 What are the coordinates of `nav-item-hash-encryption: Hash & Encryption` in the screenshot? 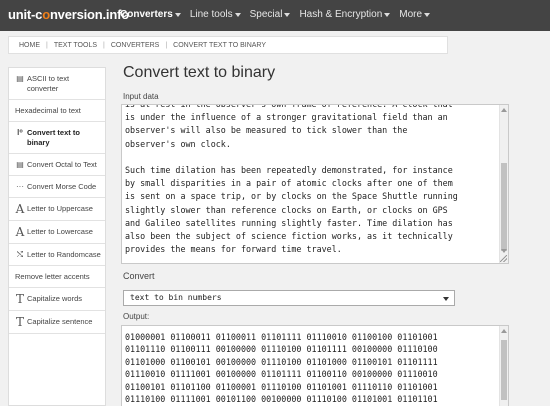 It's located at (345, 14).